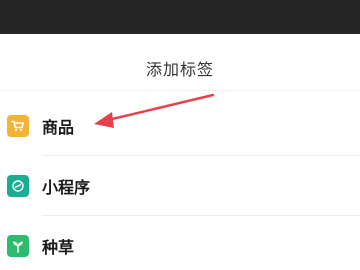  I want to click on menu-item-mini-program-label: 小程序, so click(66, 187).